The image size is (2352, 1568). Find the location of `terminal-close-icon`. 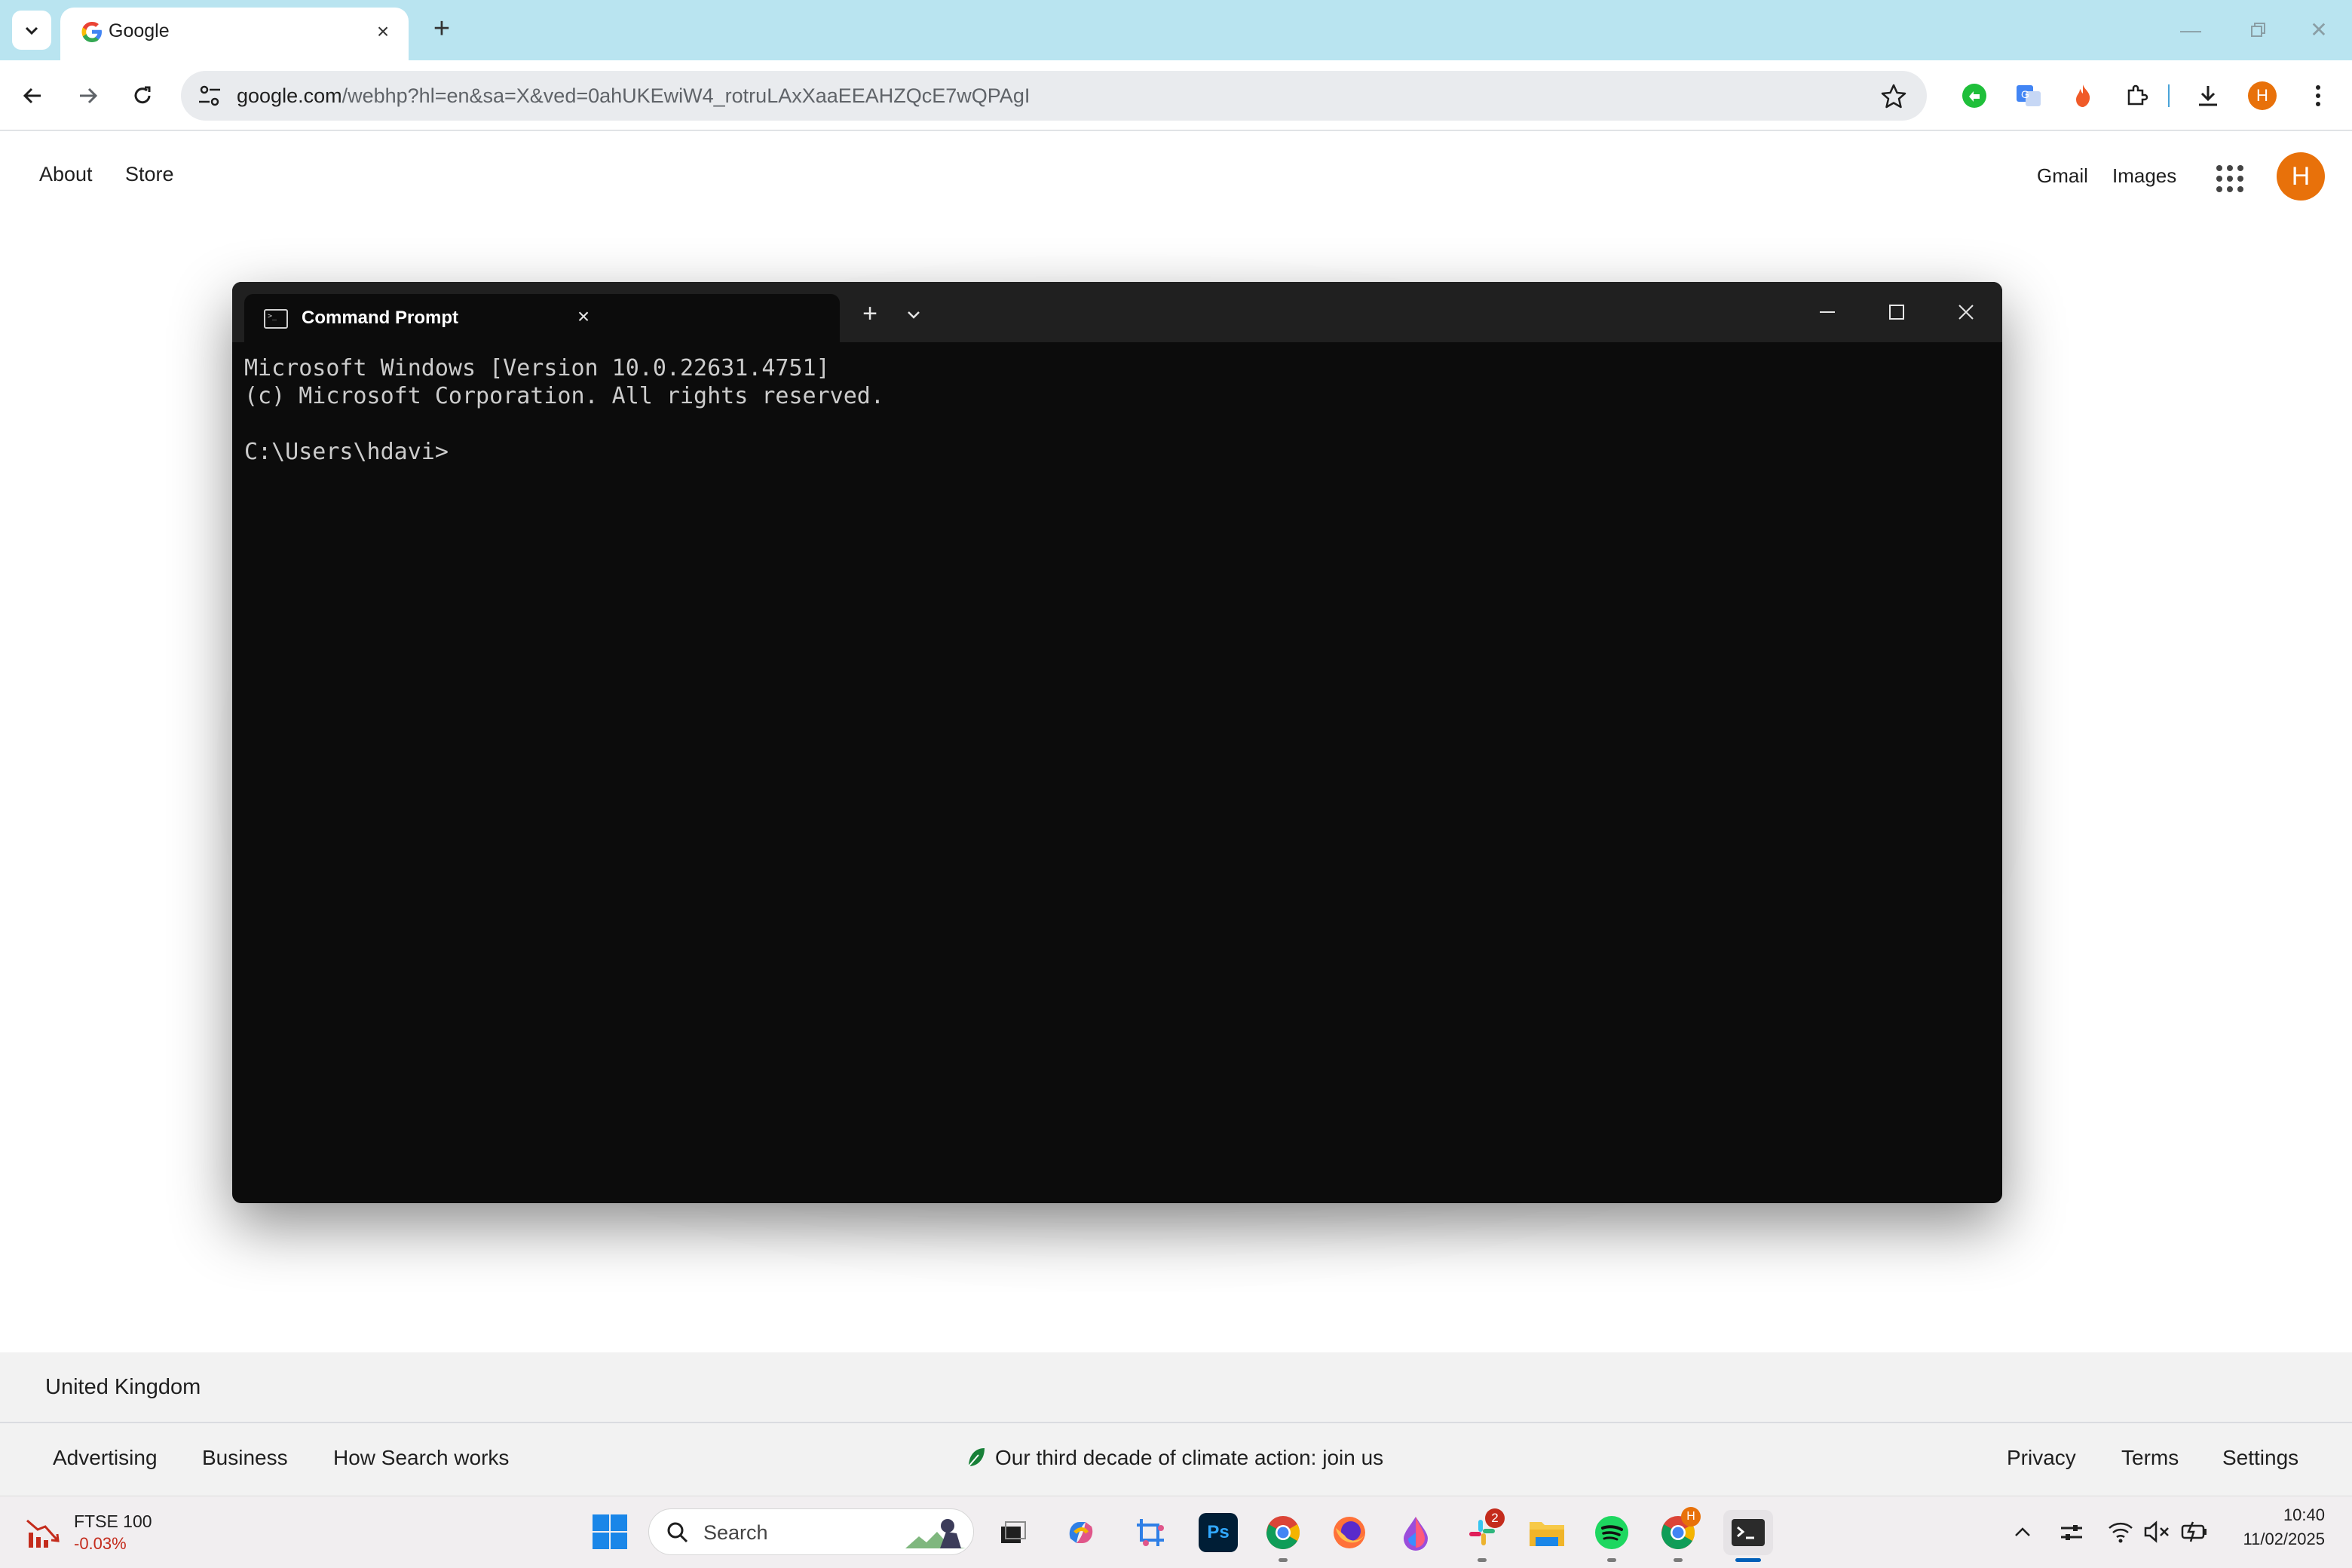

terminal-close-icon is located at coordinates (1966, 312).